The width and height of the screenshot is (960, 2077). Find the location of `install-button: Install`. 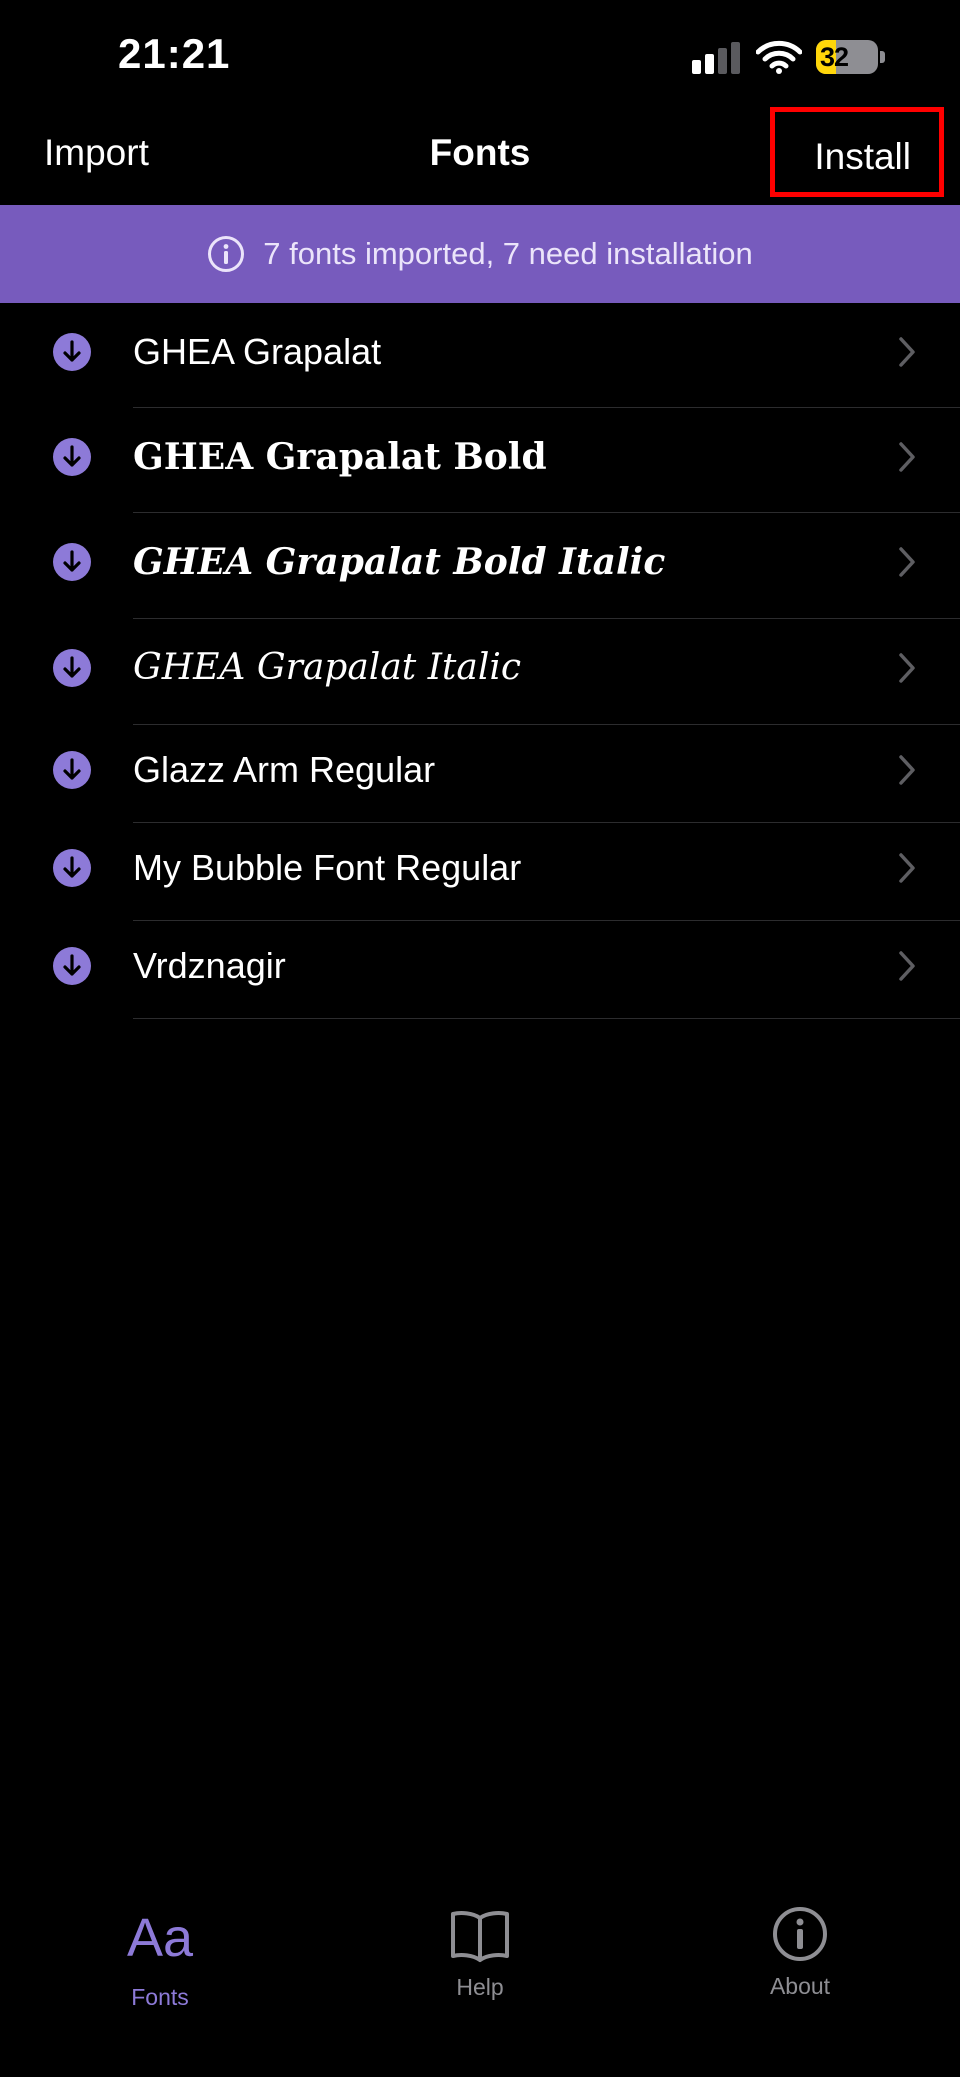

install-button: Install is located at coordinates (857, 152).